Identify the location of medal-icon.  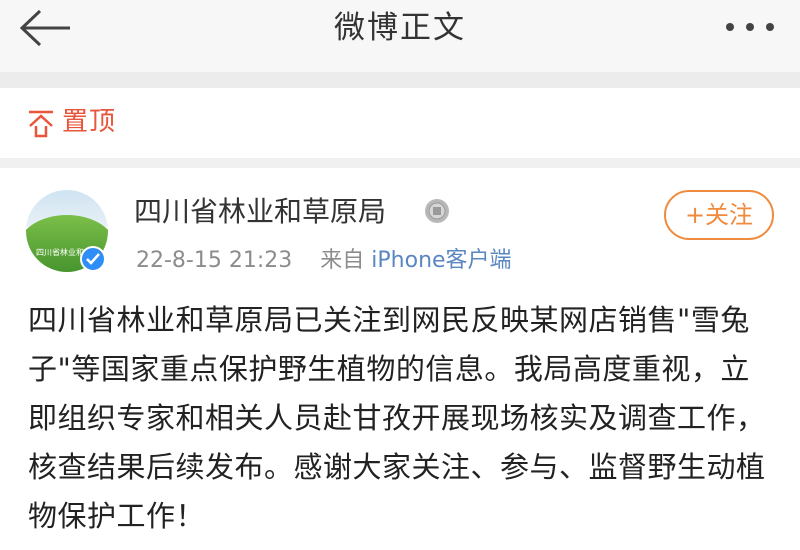
(437, 211).